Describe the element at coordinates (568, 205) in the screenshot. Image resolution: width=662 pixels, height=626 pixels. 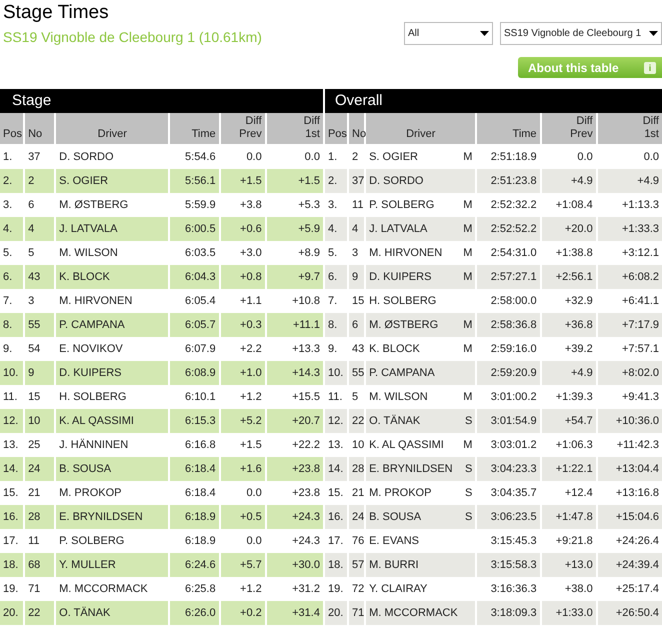
I see `table-cell: +1:08.4` at that location.